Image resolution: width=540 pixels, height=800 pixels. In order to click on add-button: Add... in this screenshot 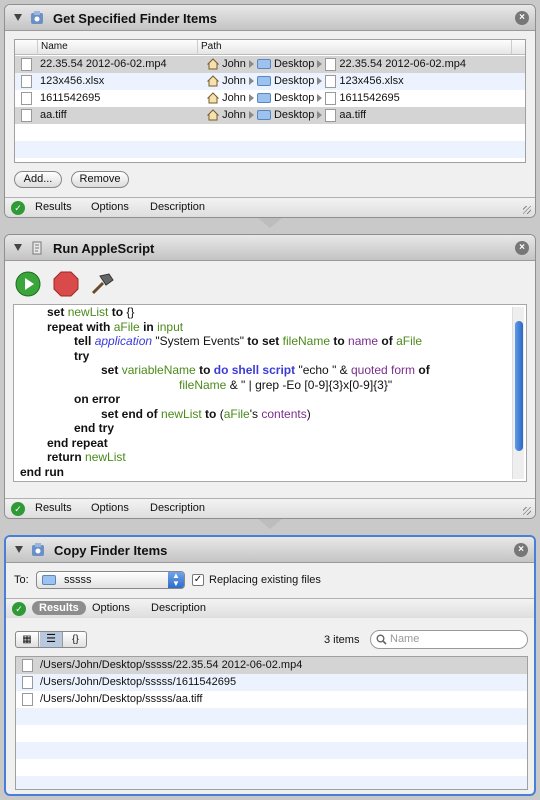, I will do `click(38, 179)`.